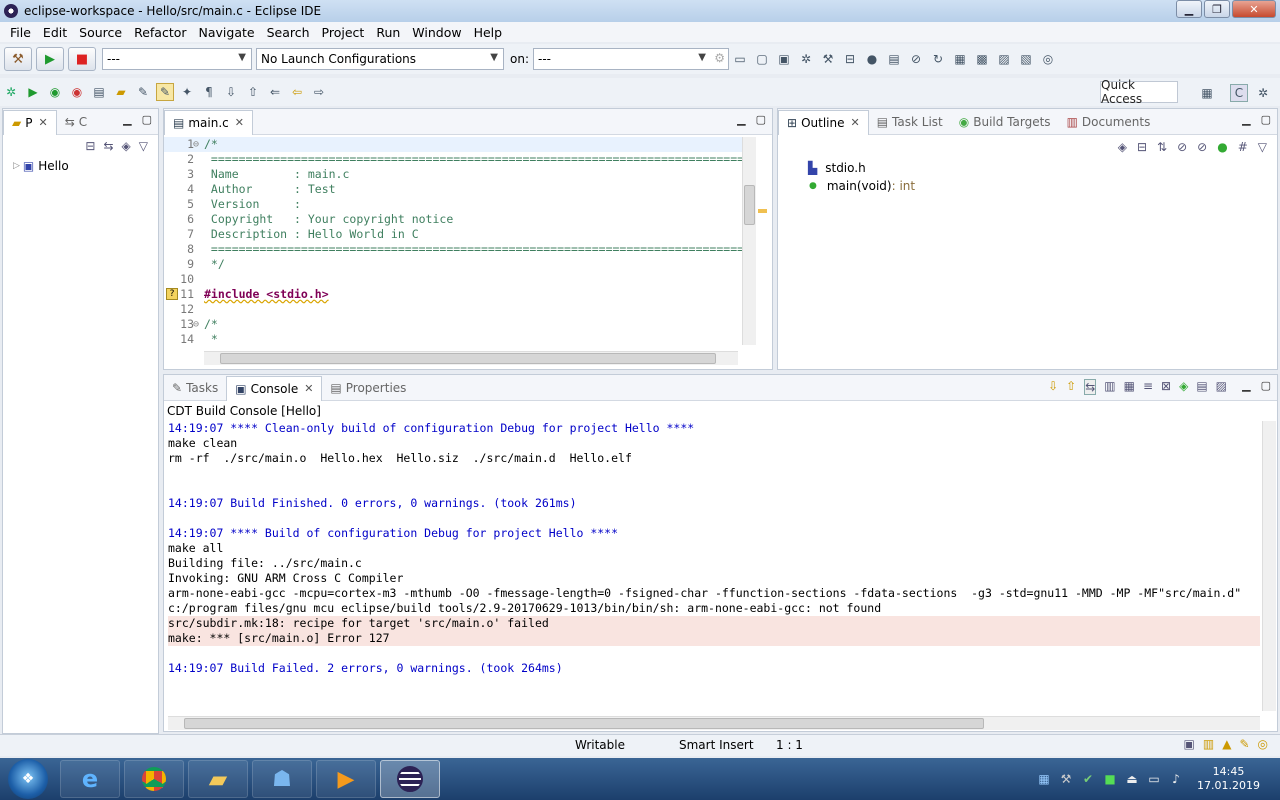 This screenshot has width=1280, height=800. I want to click on menu-run: Run, so click(388, 32).